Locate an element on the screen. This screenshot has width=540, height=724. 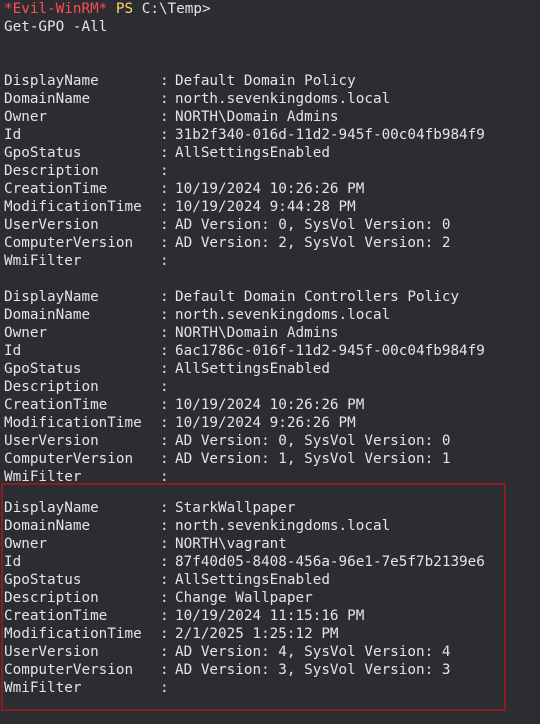
gpo-field-row: ModificationTime:10/19/2024 9:44:28 PM is located at coordinates (272, 207).